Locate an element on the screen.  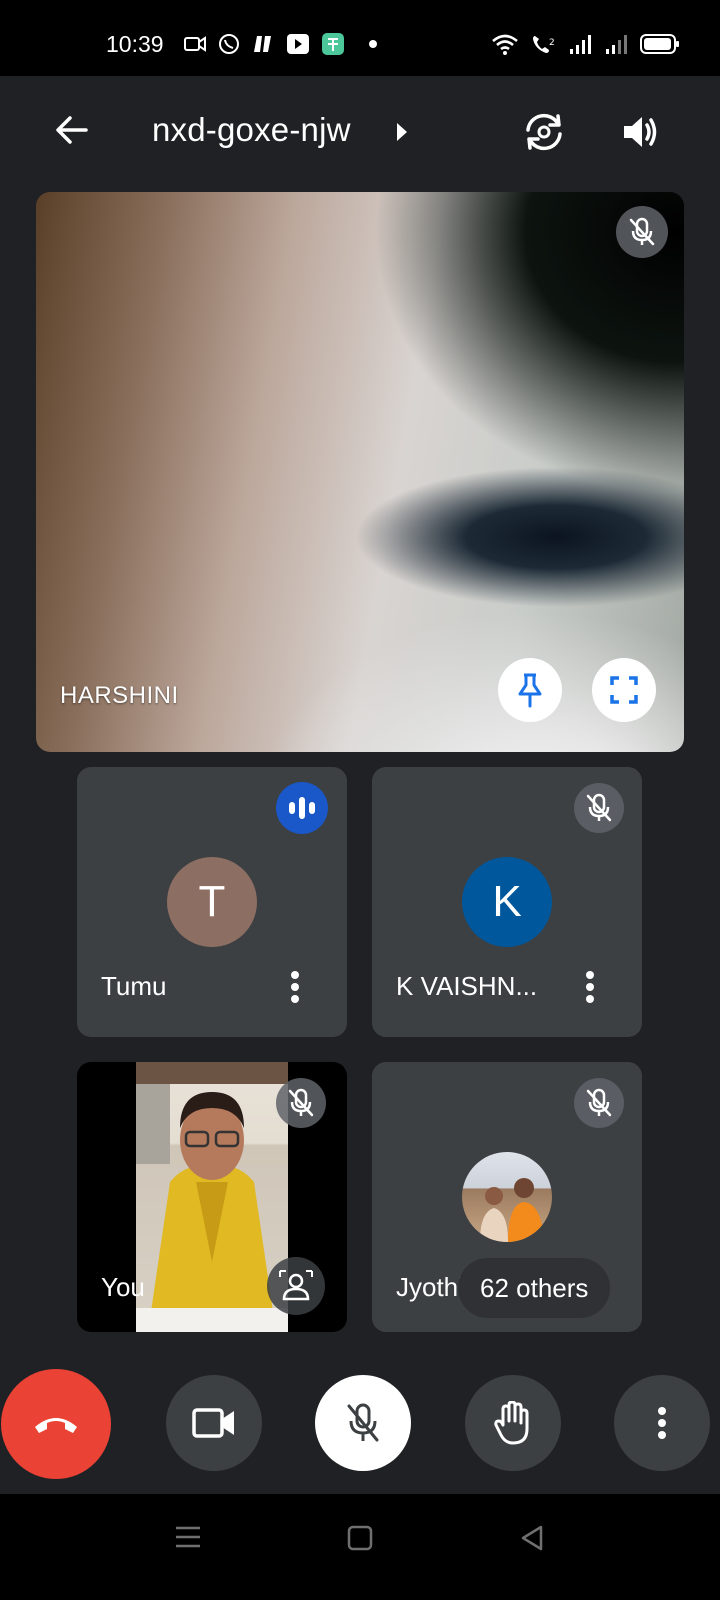
avatar: T is located at coordinates (212, 902).